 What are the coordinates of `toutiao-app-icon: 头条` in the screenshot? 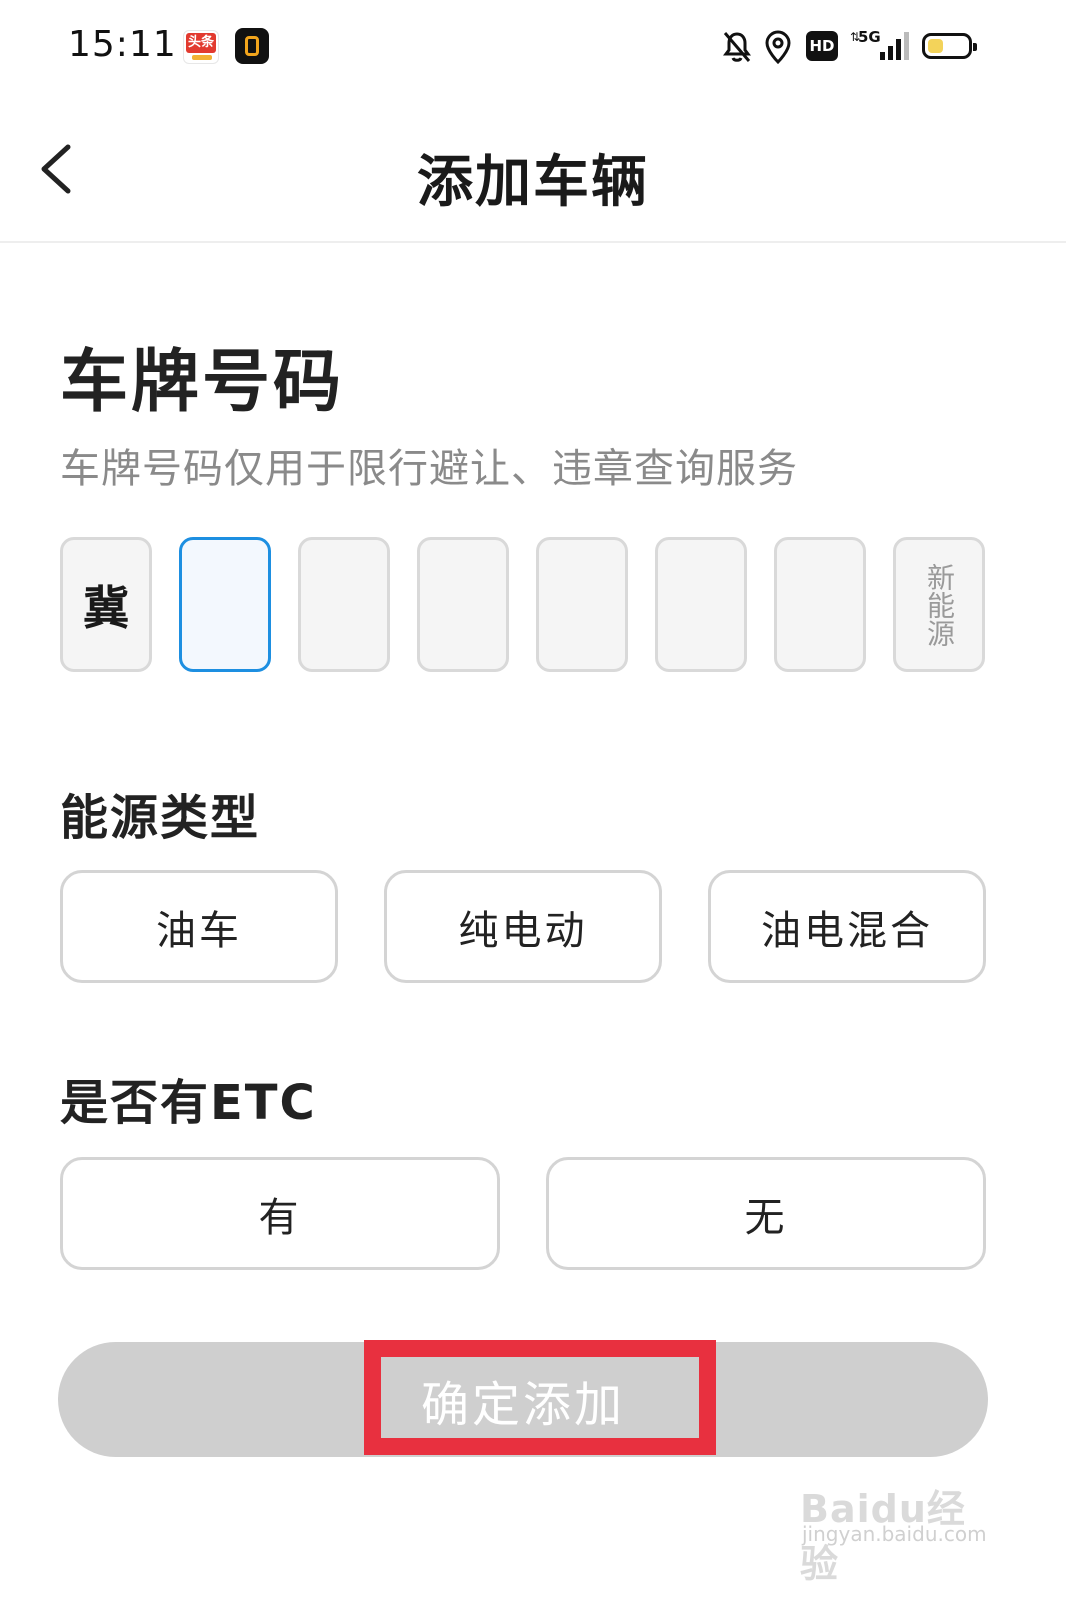 It's located at (201, 47).